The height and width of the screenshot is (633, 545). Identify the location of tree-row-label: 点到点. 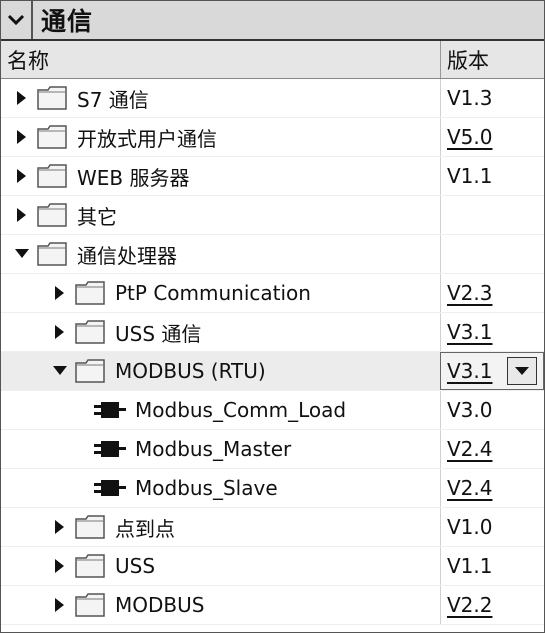
(145, 528).